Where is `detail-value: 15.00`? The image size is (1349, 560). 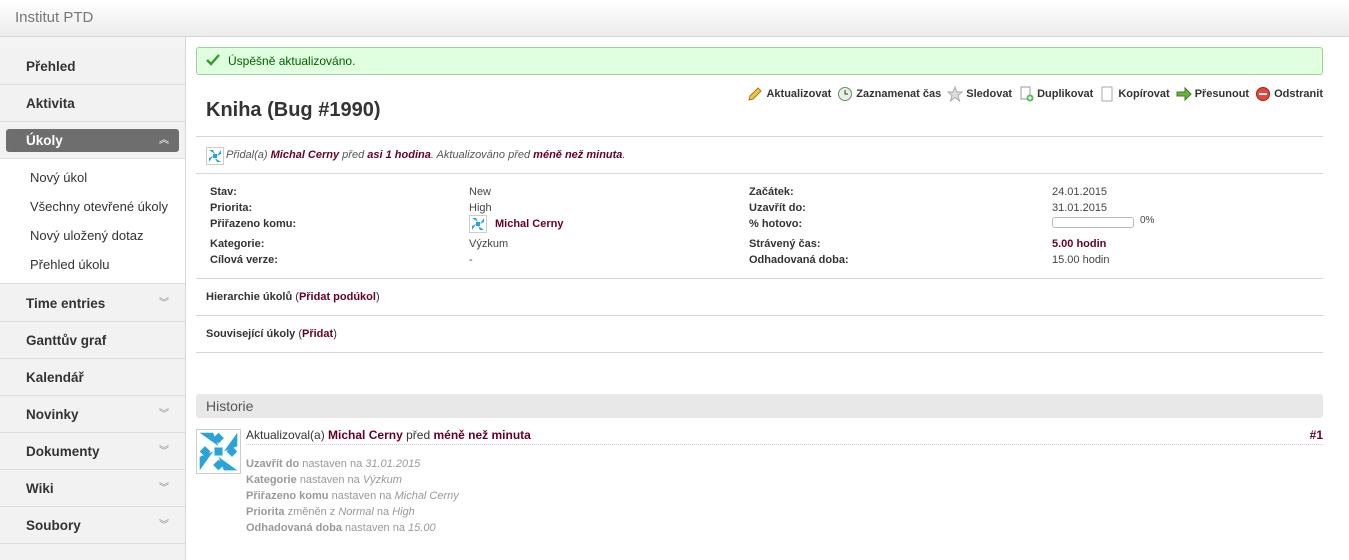 detail-value: 15.00 is located at coordinates (422, 528).